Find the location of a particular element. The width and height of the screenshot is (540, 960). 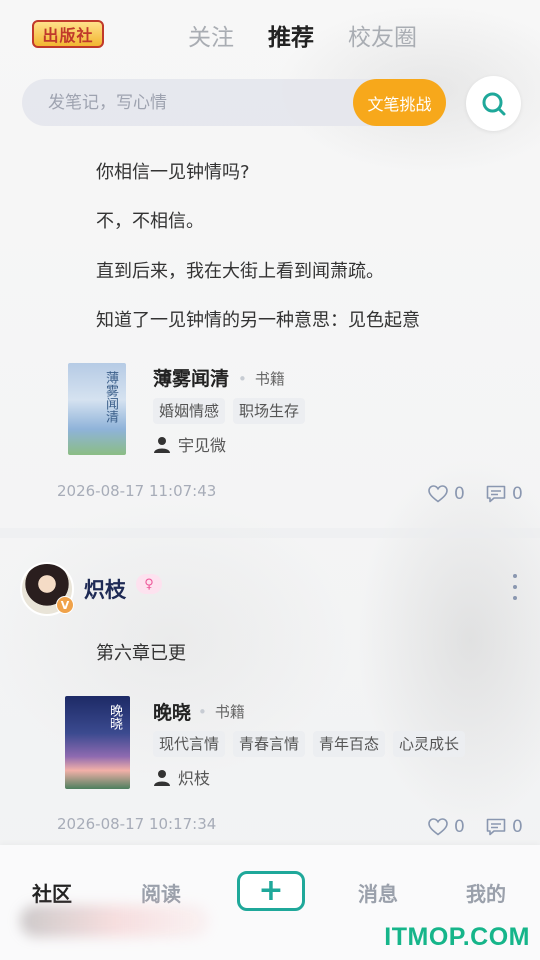

book-cover: 薄雾闻清 is located at coordinates (97, 409).